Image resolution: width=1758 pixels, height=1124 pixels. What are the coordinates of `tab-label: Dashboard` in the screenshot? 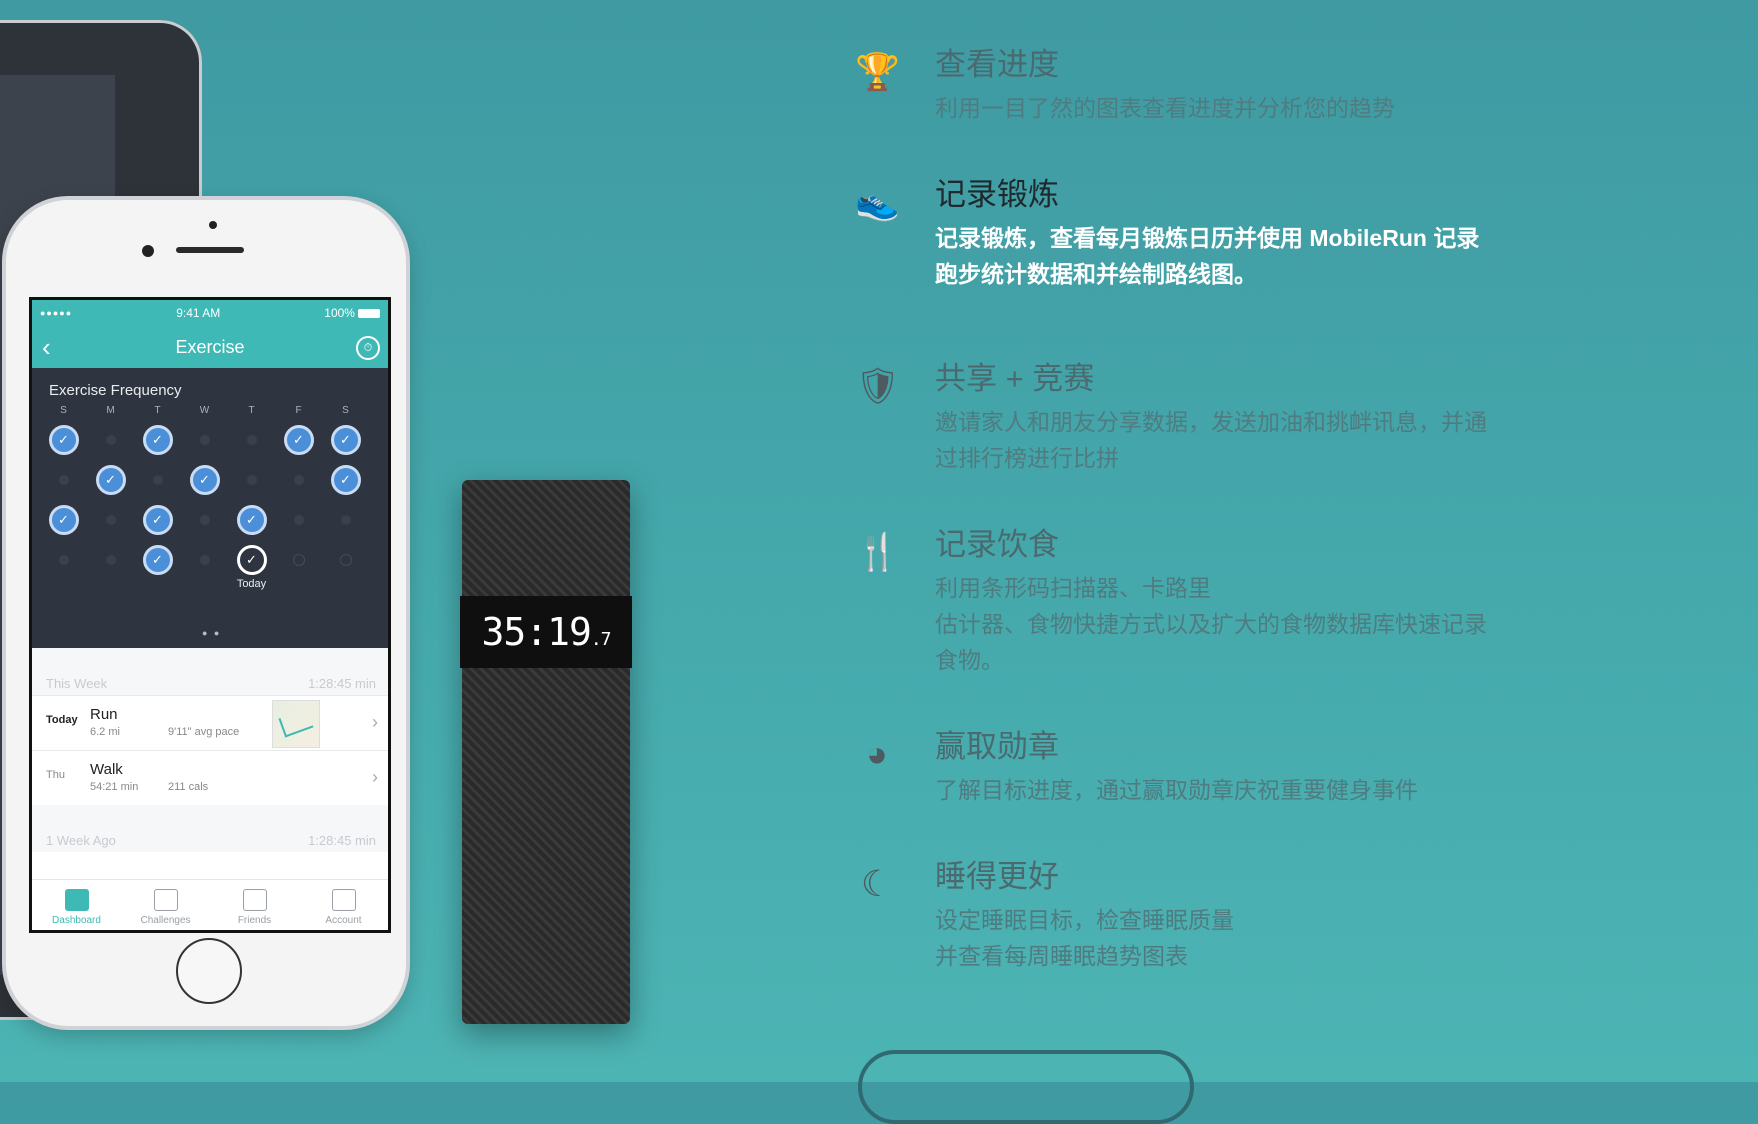 It's located at (76, 920).